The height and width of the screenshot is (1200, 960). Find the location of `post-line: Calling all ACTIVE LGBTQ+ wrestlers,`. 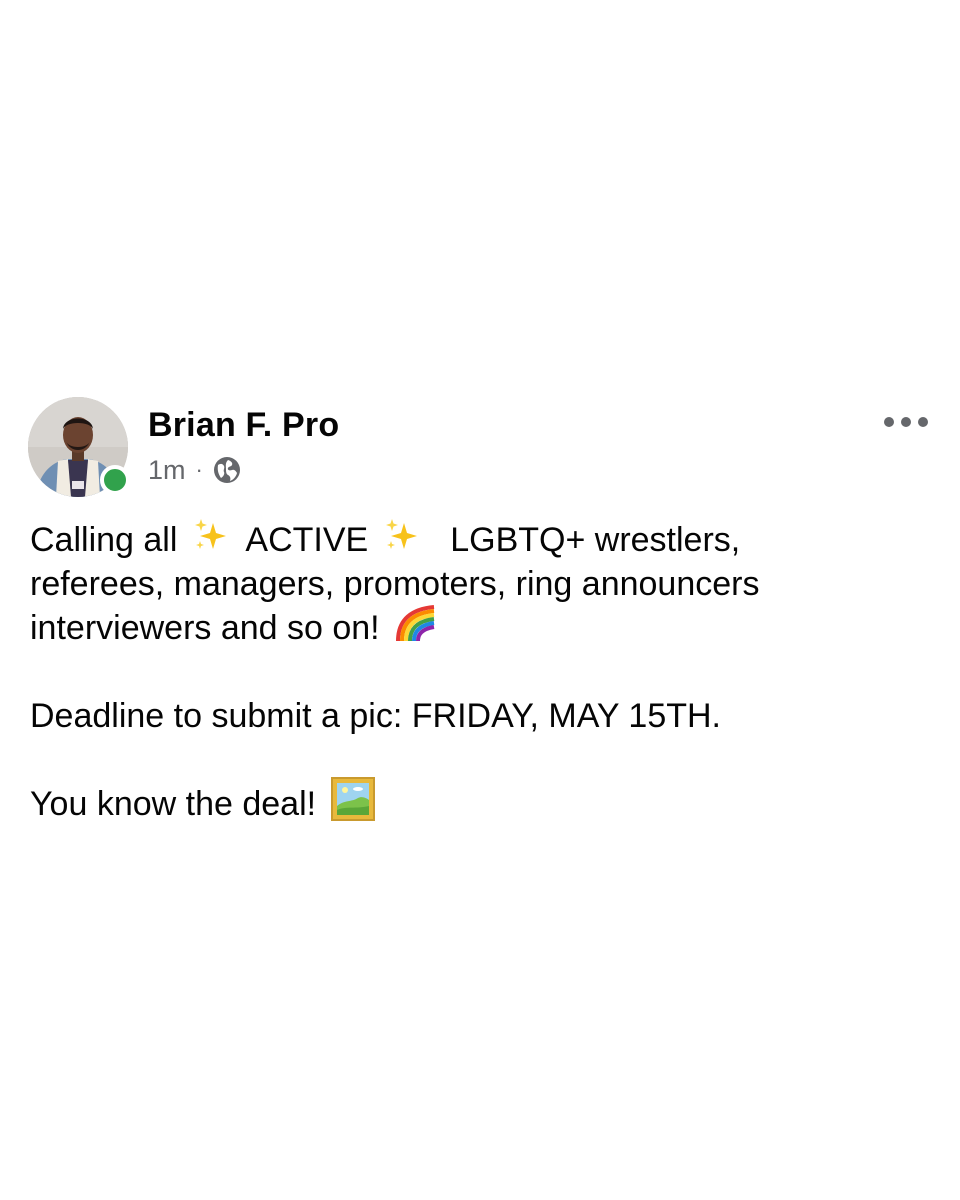

post-line: Calling all ACTIVE LGBTQ+ wrestlers, is located at coordinates (480, 540).